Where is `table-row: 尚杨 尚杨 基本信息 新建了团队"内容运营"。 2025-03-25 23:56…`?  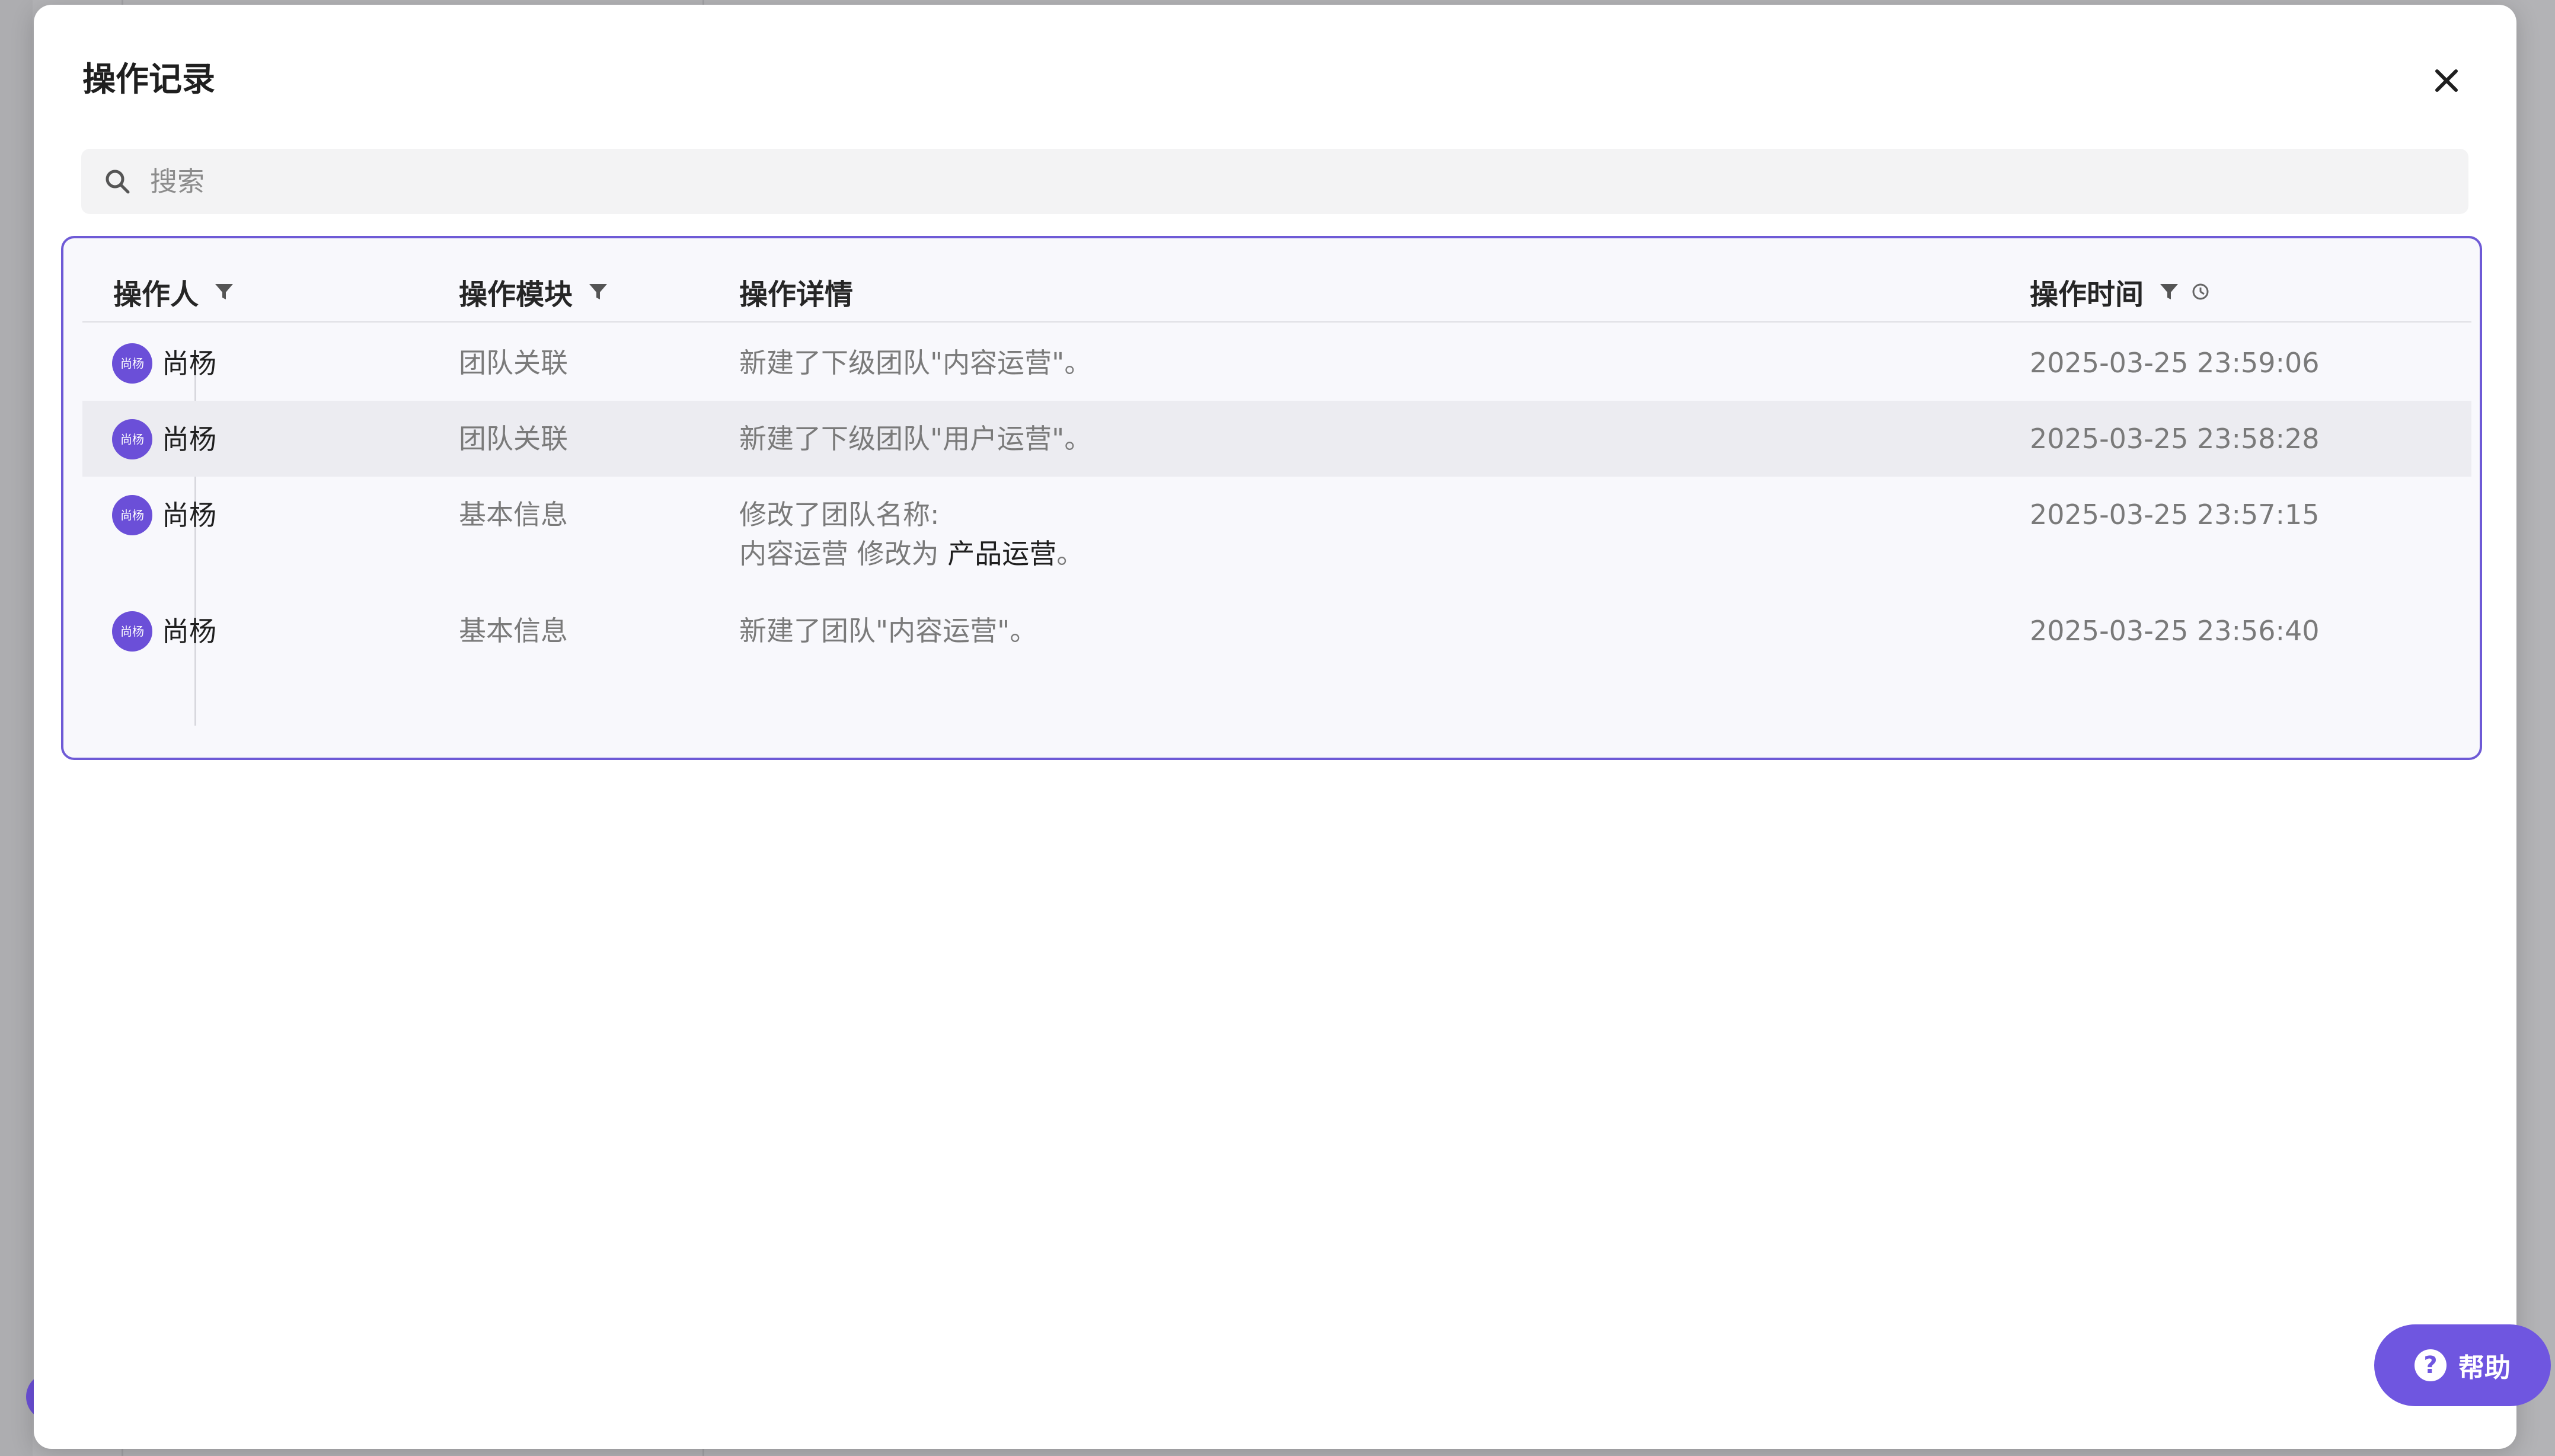 table-row: 尚杨 尚杨 基本信息 新建了团队"内容运营"。 2025-03-25 23:56… is located at coordinates (1276, 631).